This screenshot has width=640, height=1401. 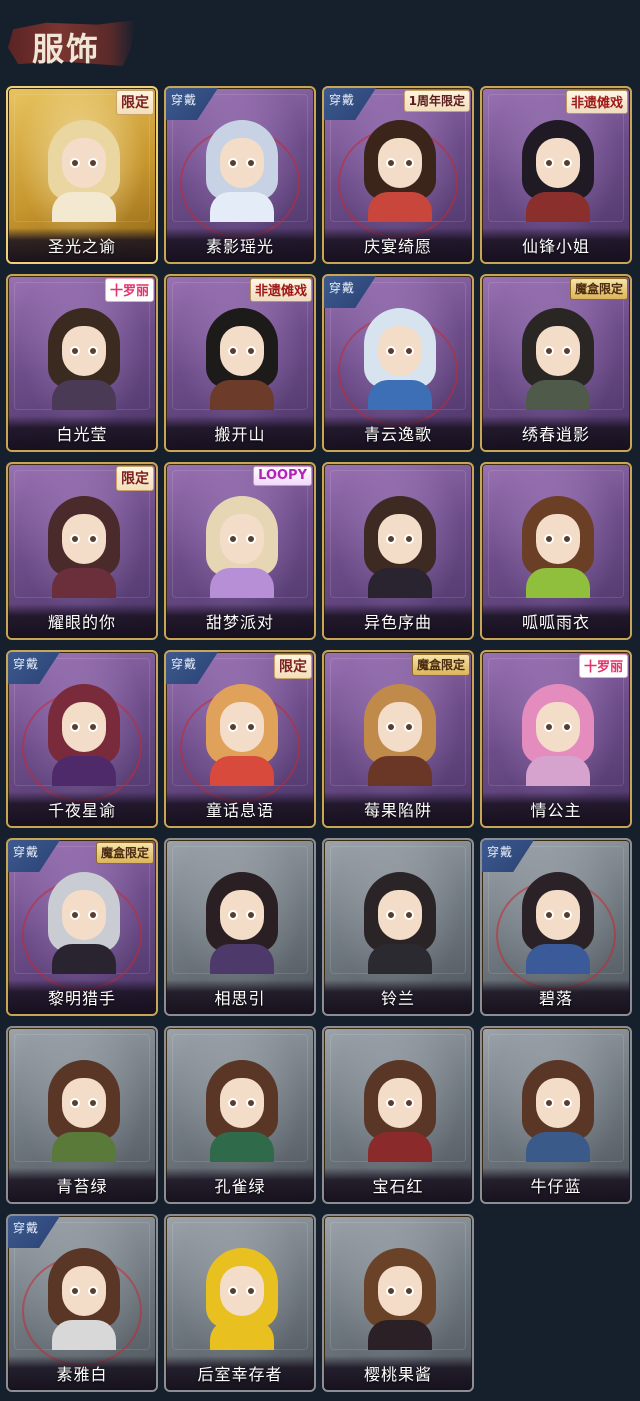 I want to click on costume-card: 铃兰, so click(x=398, y=927).